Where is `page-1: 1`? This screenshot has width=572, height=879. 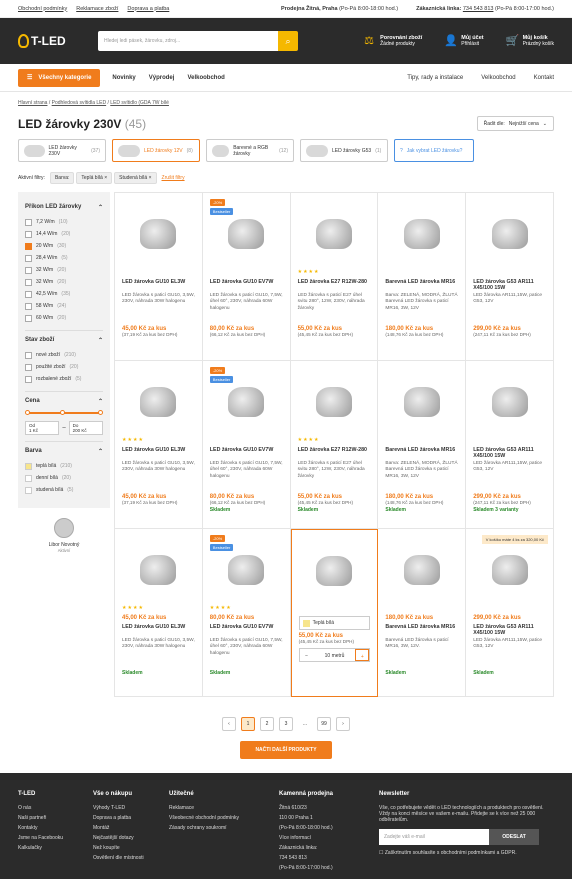 page-1: 1 is located at coordinates (248, 724).